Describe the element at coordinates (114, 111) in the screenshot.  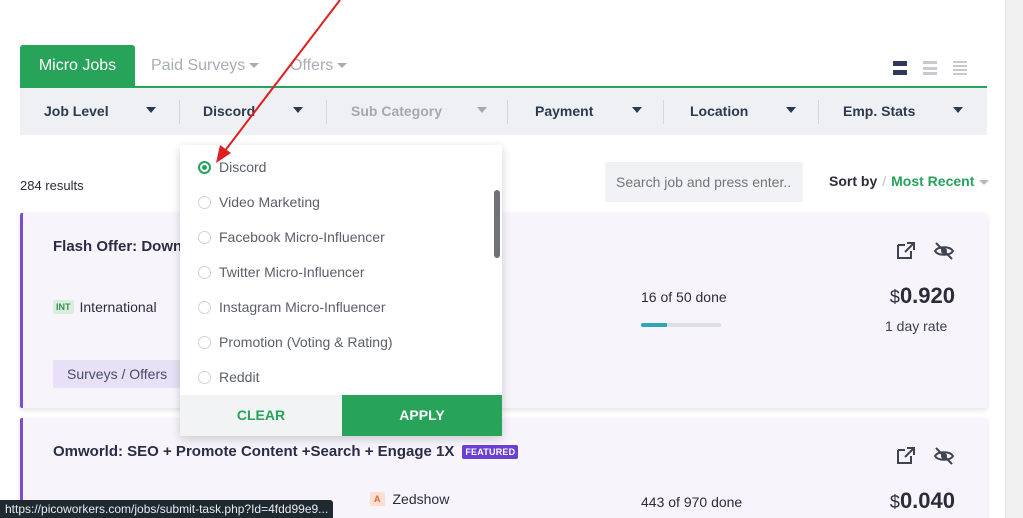
I see `filter-job-level: Job Level` at that location.